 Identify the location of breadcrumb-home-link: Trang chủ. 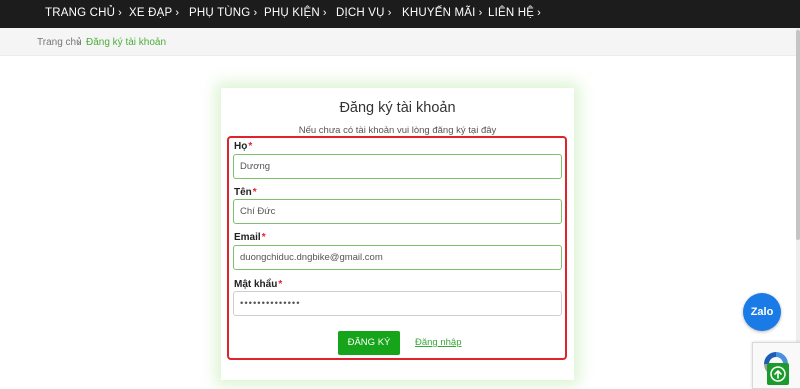
(59, 42).